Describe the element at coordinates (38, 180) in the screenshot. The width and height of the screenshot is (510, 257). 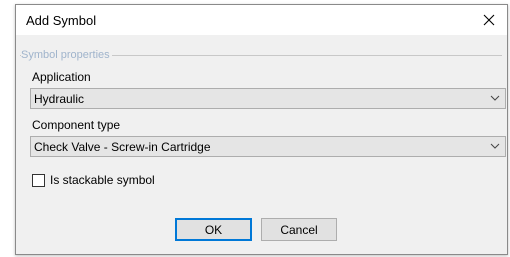
I see `stackable-checkbox` at that location.